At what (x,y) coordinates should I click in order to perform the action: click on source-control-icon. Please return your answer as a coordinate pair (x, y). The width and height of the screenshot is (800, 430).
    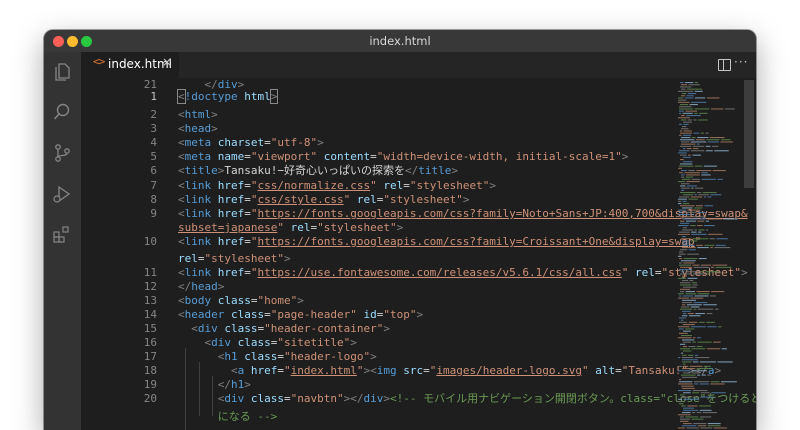
    Looking at the image, I should click on (62, 153).